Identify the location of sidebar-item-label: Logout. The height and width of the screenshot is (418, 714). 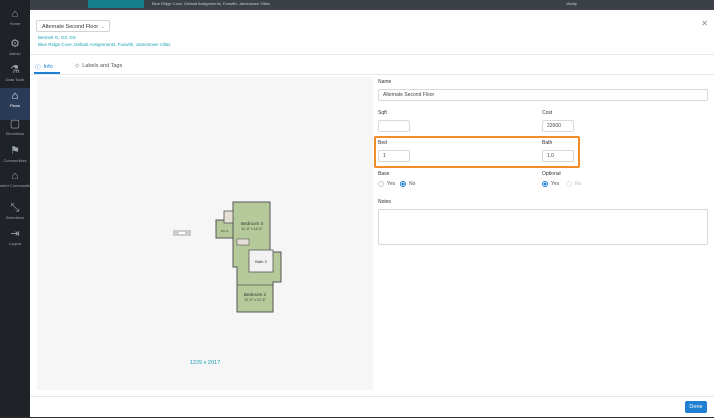
(15, 243).